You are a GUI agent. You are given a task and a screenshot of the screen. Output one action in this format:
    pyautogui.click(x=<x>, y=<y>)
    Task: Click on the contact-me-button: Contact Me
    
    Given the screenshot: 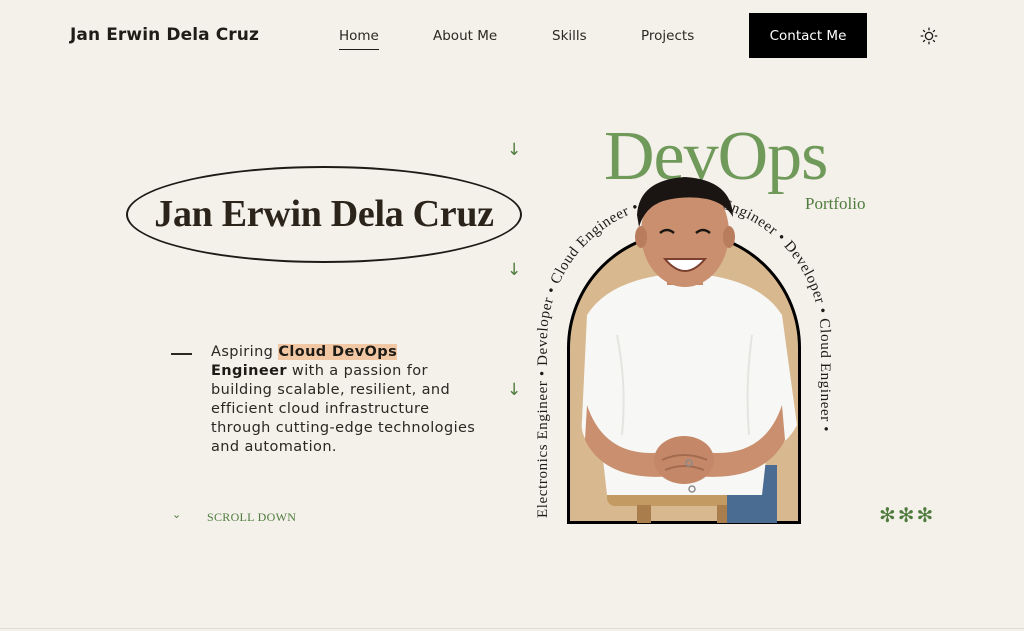 What is the action you would take?
    pyautogui.click(x=808, y=35)
    